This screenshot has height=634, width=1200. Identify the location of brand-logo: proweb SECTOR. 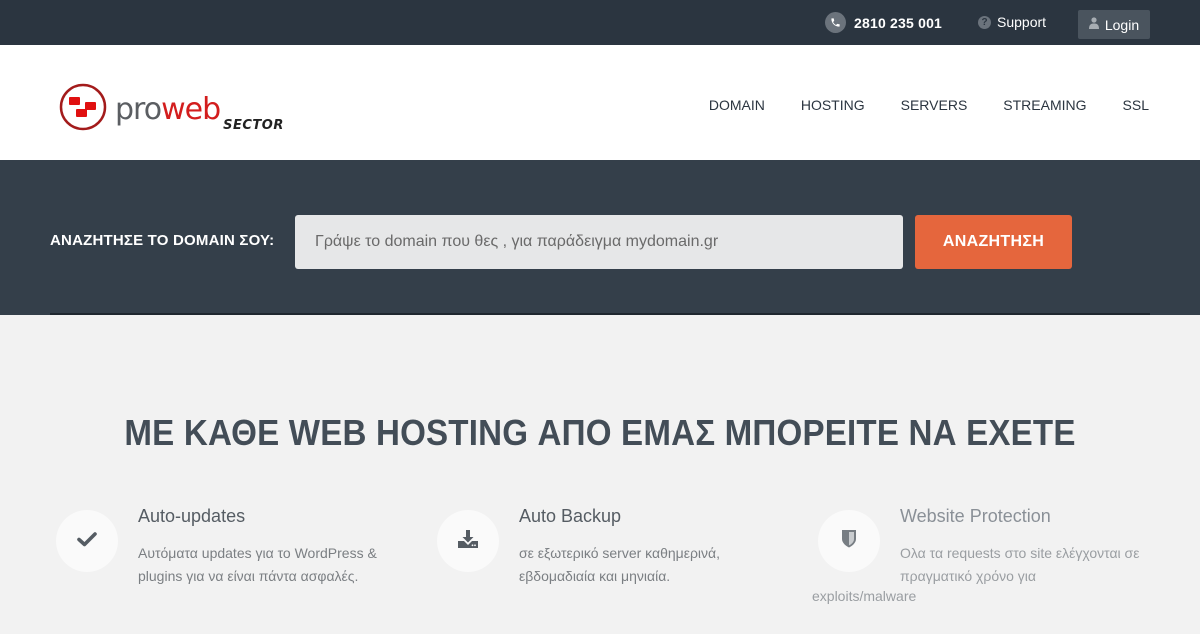
(171, 109).